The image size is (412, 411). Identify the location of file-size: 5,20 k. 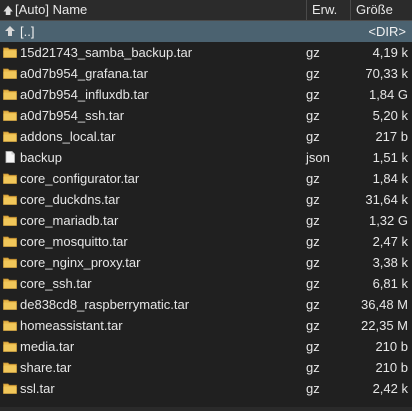
(390, 115).